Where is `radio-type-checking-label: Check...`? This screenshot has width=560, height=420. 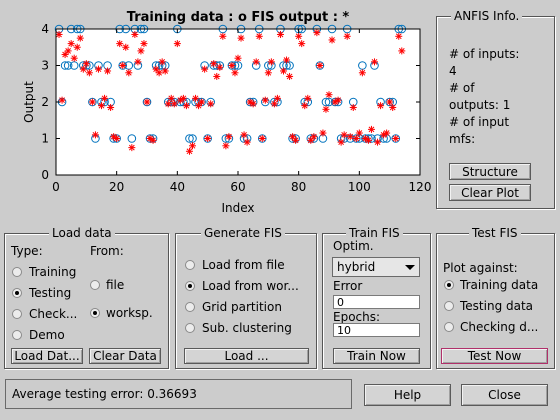 radio-type-checking-label: Check... is located at coordinates (53, 314).